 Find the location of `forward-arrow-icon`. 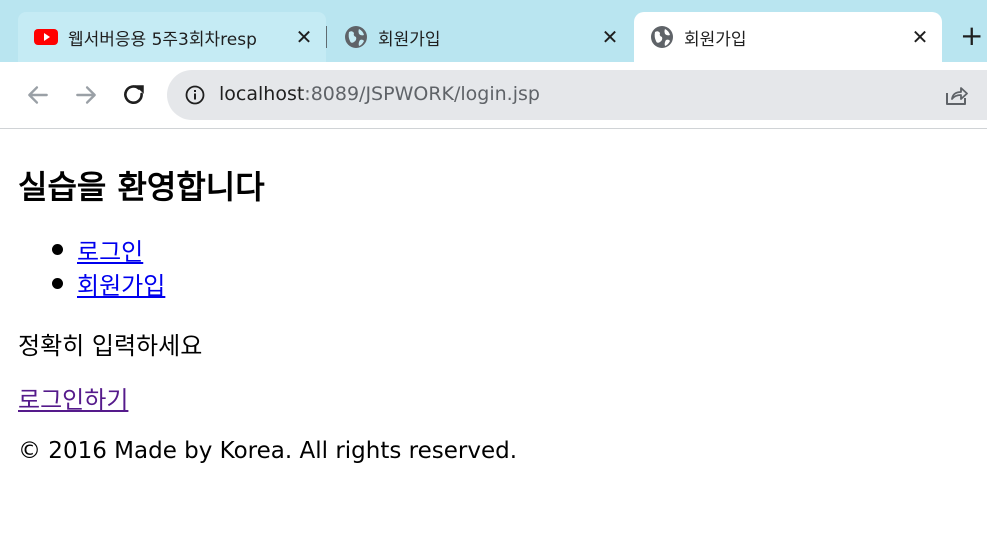

forward-arrow-icon is located at coordinates (86, 95).